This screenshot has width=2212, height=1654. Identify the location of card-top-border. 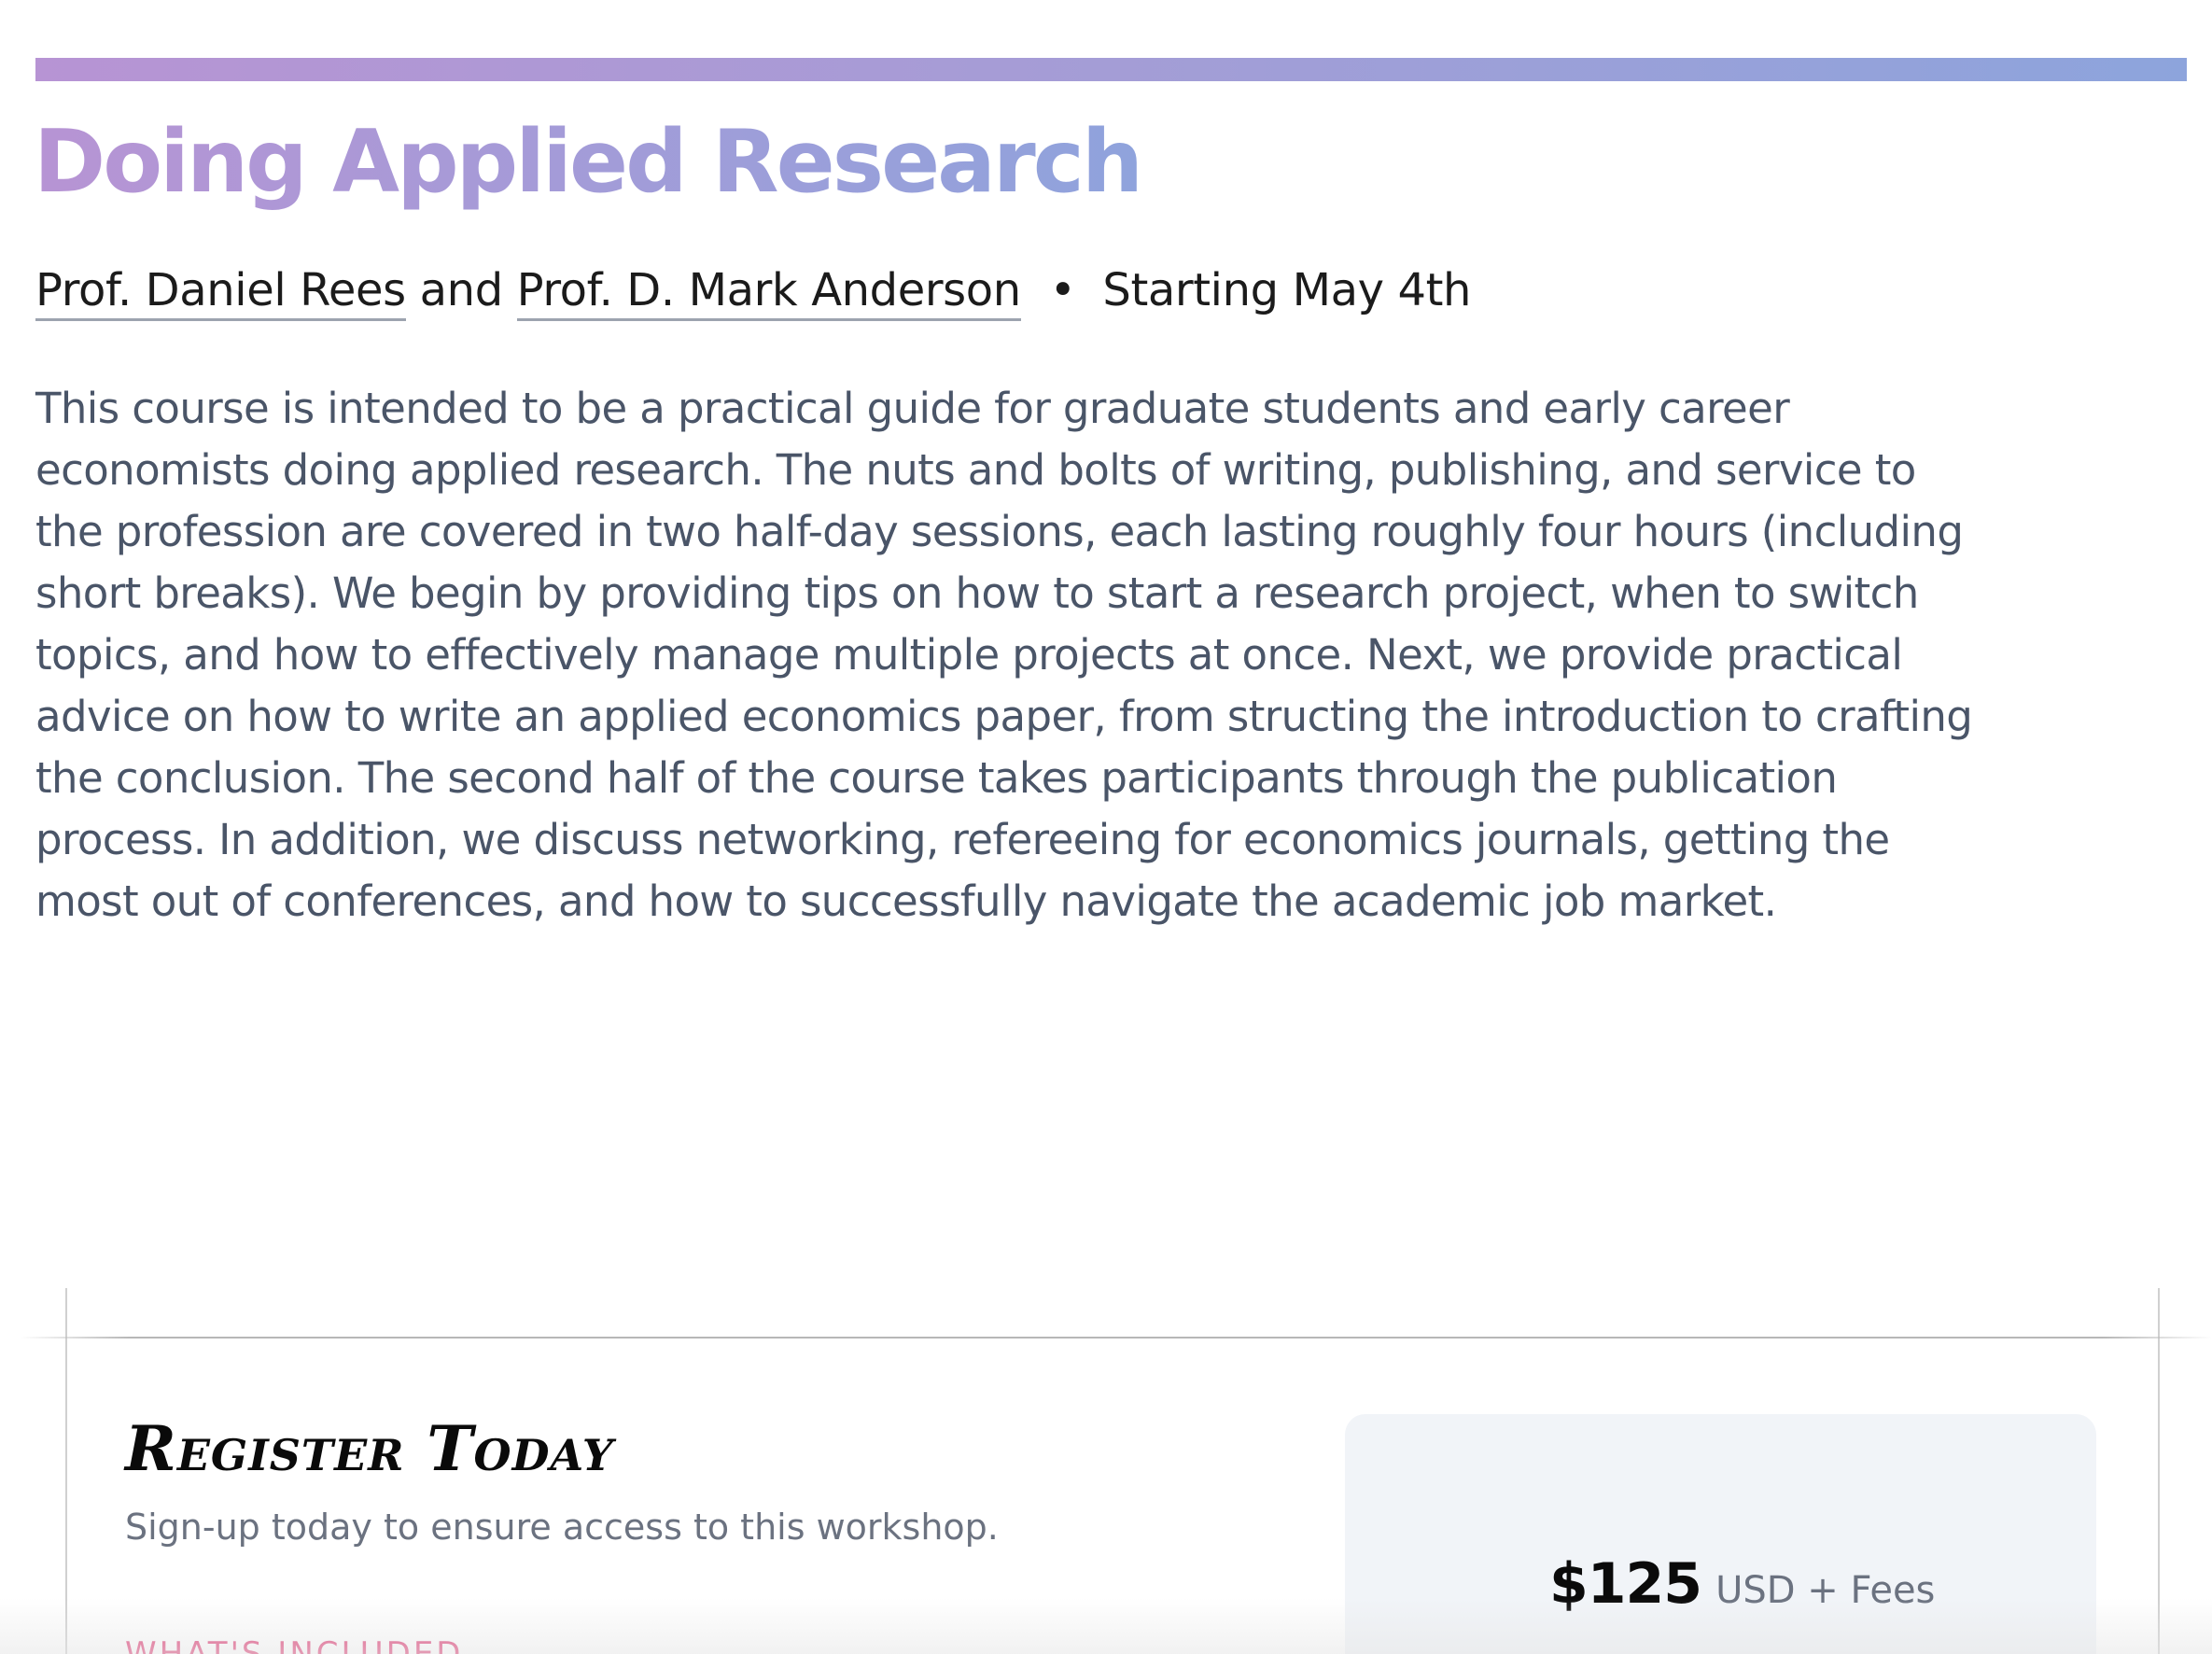
(1116, 1338).